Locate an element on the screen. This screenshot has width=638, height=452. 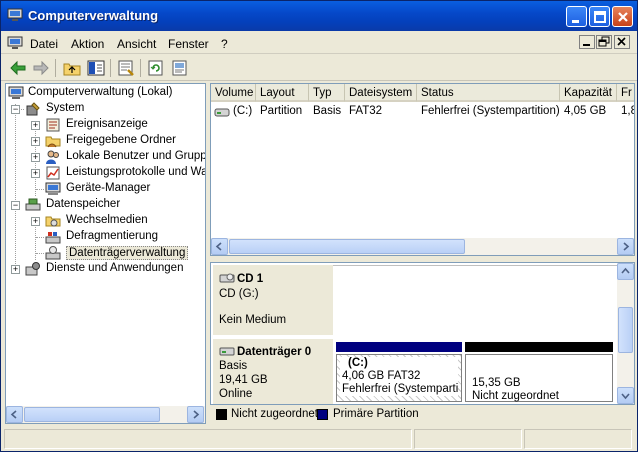
tree-label-defragmentierung: Defragmentierung is located at coordinates (112, 236).